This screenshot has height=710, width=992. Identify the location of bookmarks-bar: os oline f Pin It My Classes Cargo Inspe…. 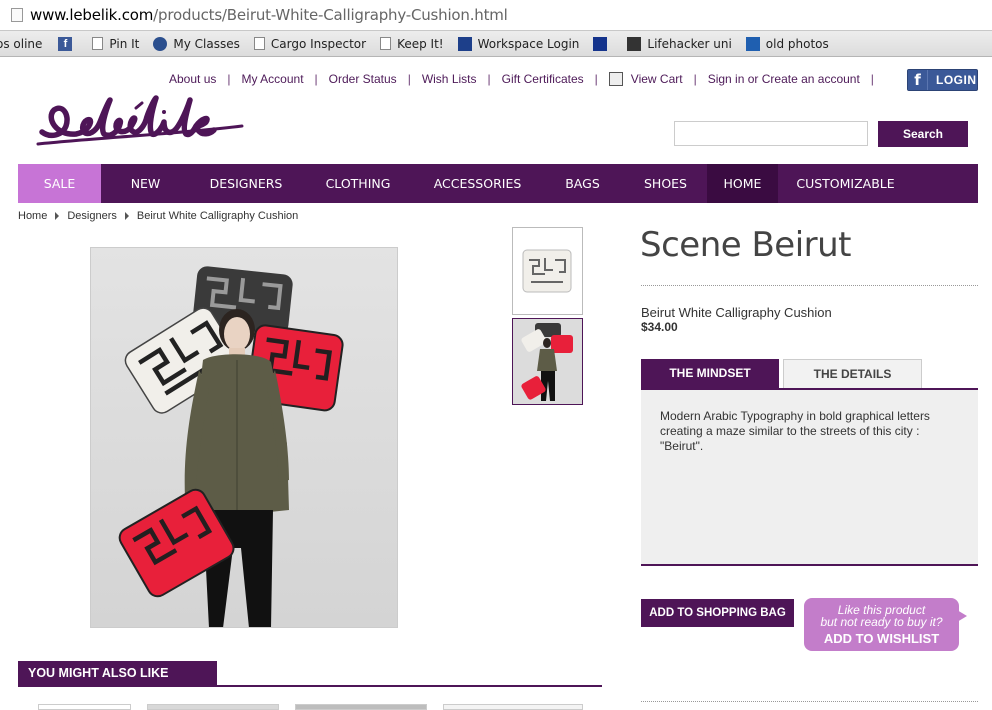
(496, 44).